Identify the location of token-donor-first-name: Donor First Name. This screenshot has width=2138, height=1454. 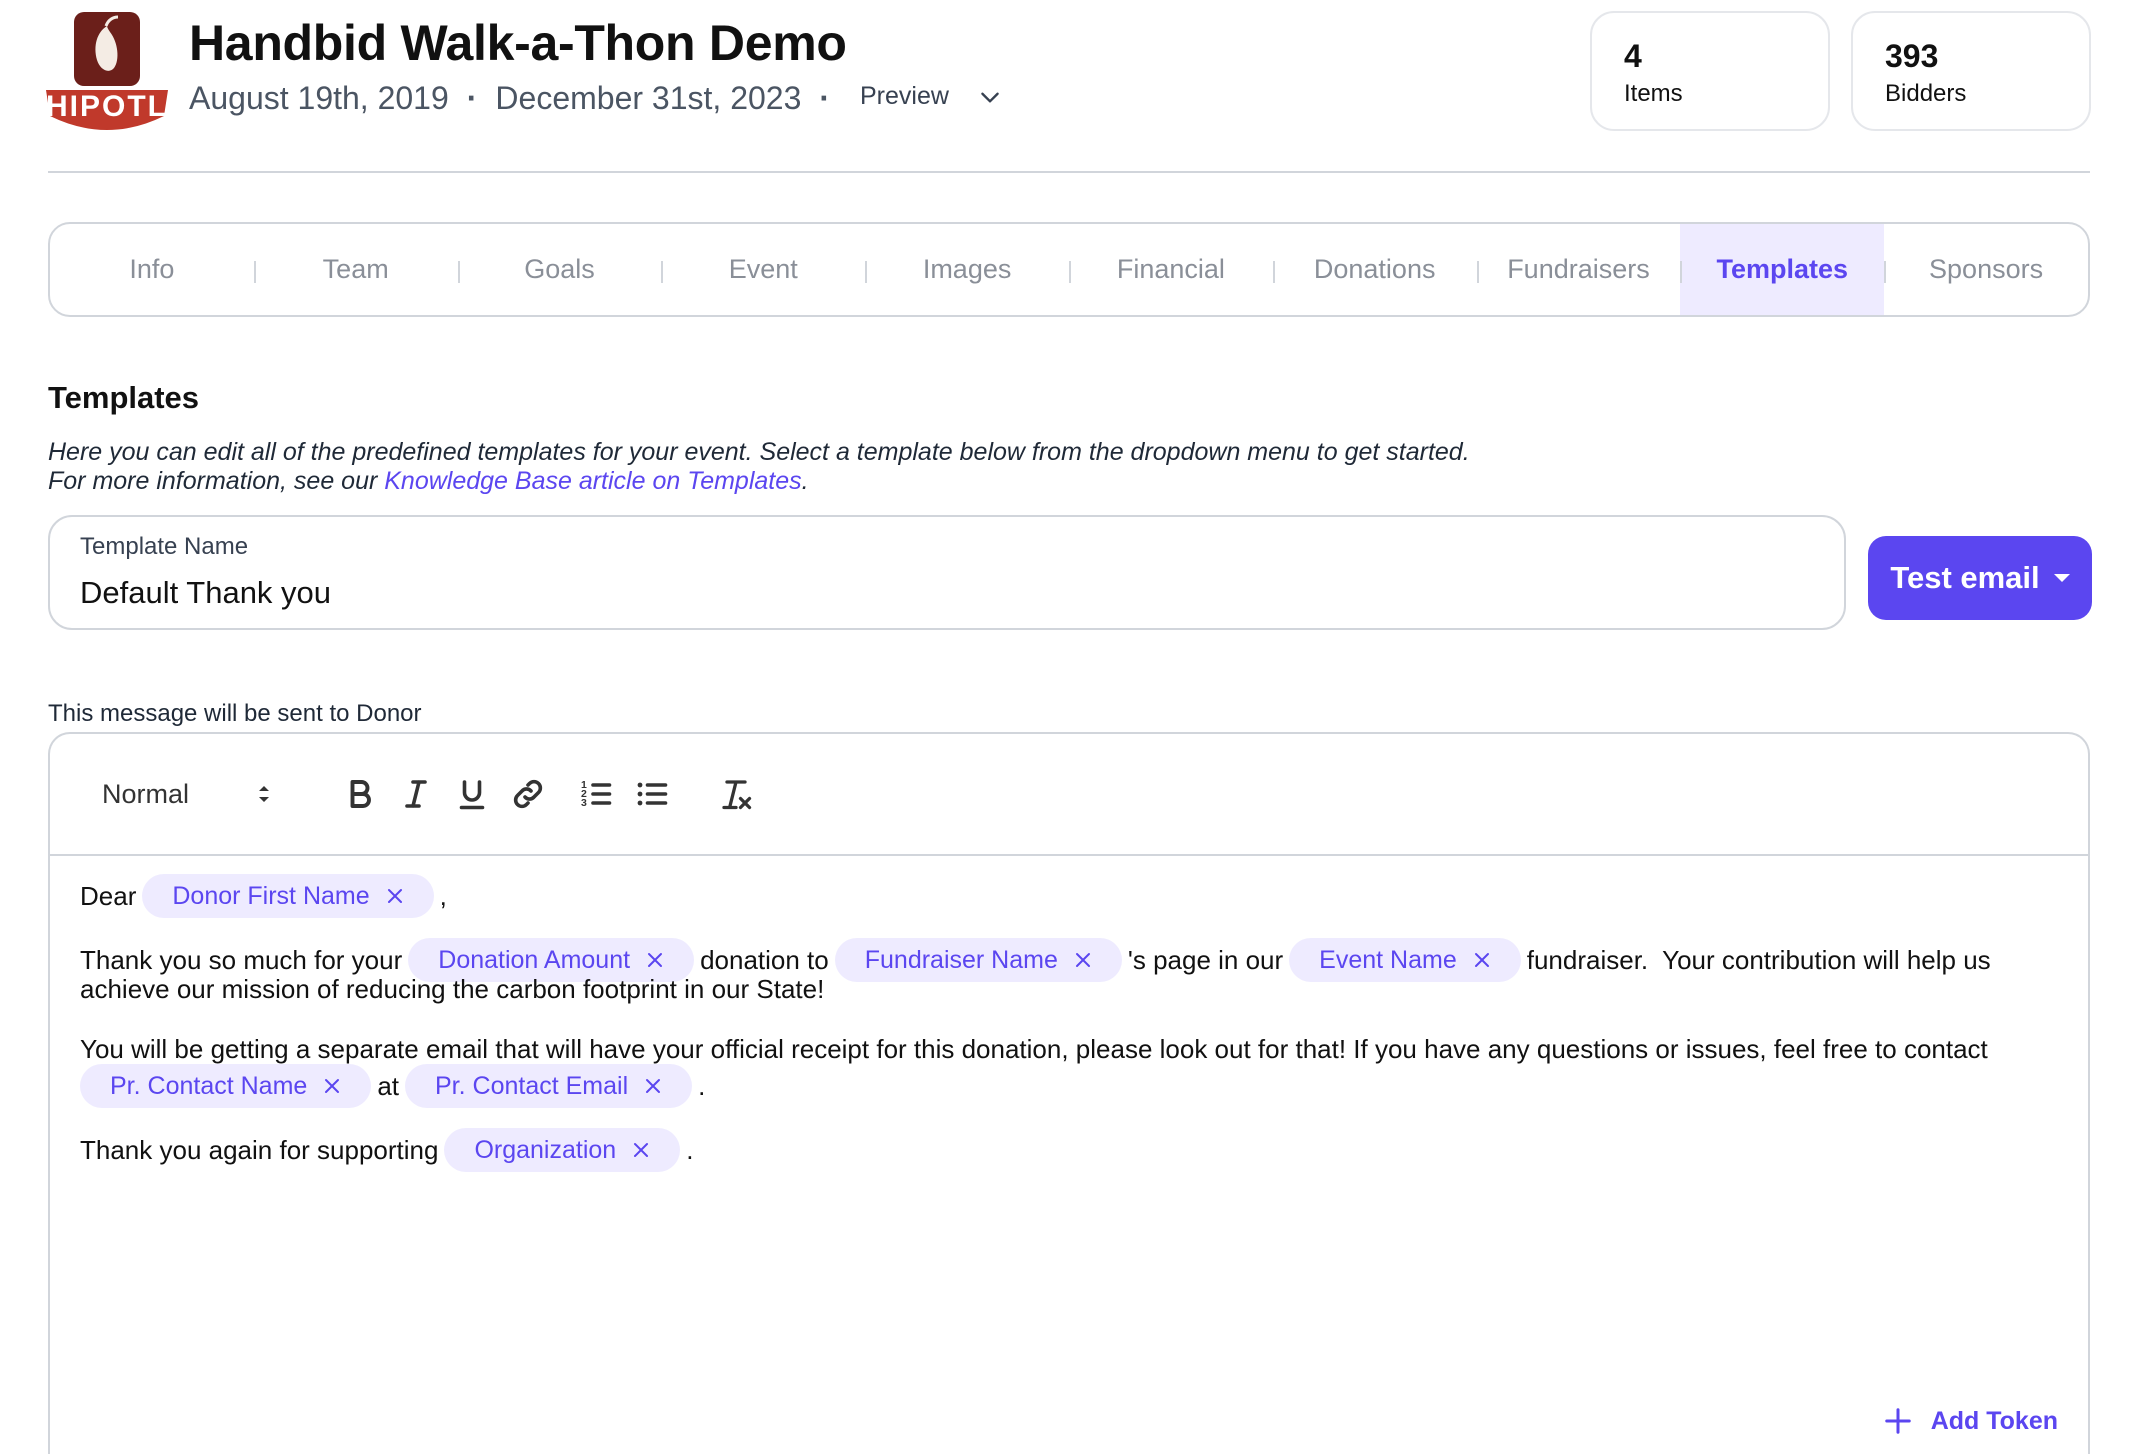
(288, 896).